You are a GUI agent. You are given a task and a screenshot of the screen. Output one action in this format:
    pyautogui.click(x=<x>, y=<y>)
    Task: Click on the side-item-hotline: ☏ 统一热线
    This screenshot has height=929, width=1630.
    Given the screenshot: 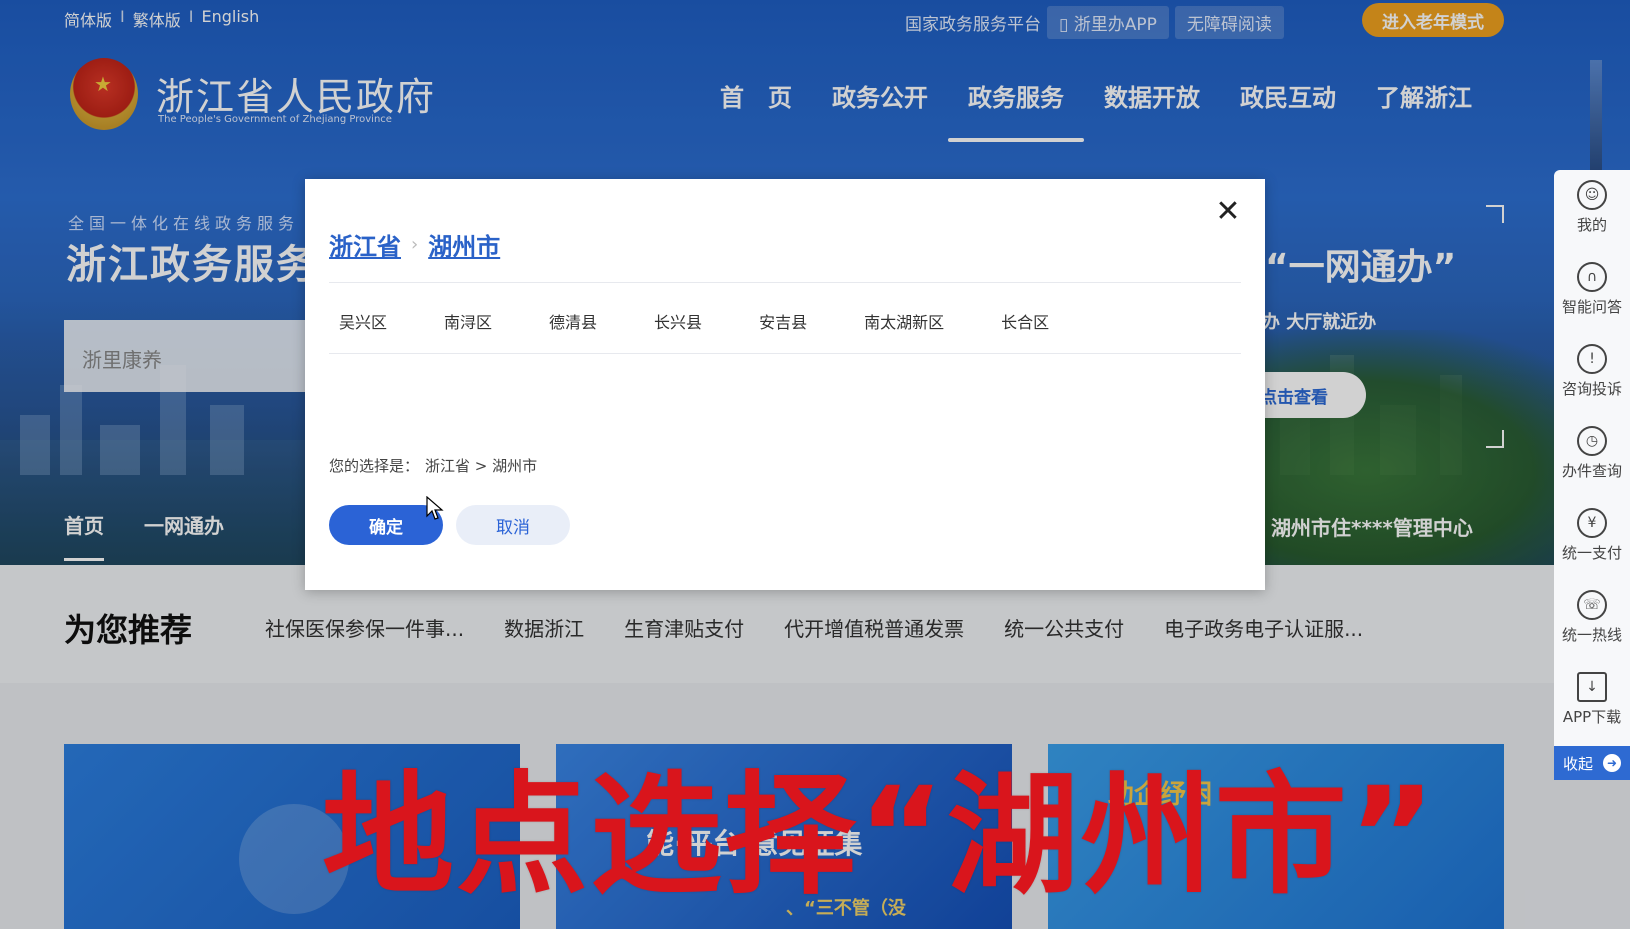 What is the action you would take?
    pyautogui.click(x=1592, y=620)
    